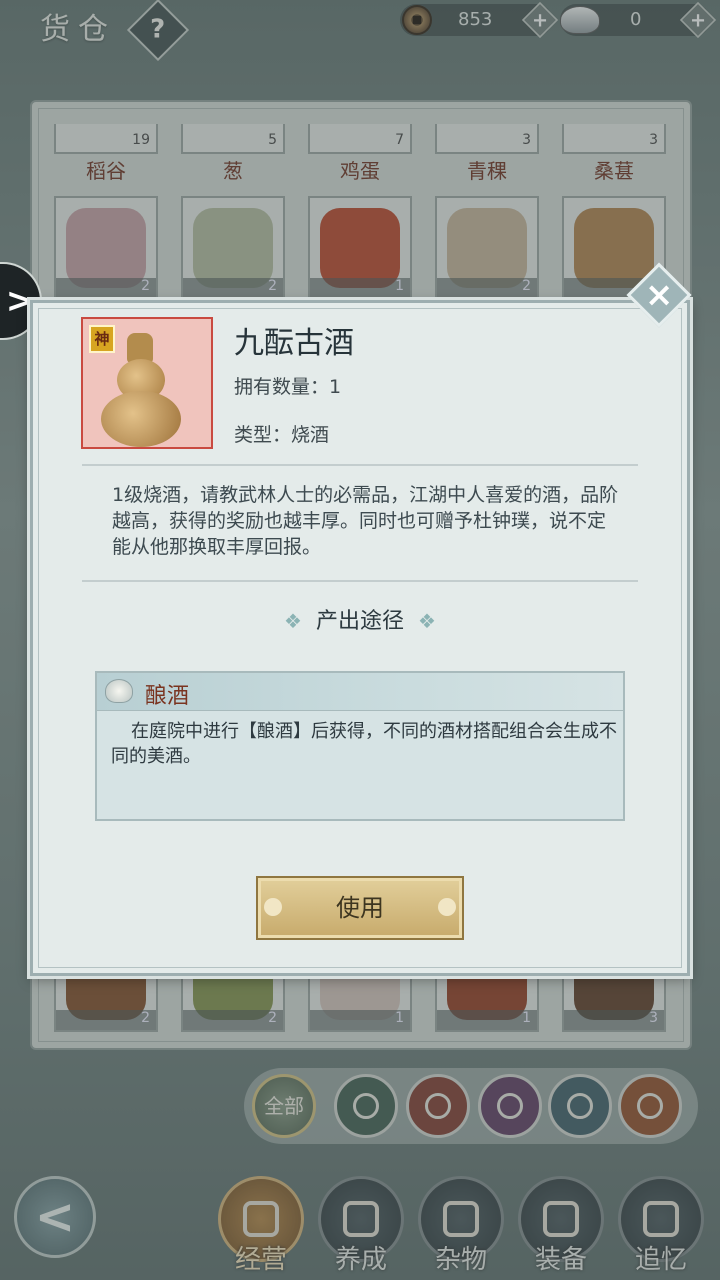 The image size is (720, 1280). I want to click on section-heading: ❖ 产出途径 ❖, so click(360, 619).